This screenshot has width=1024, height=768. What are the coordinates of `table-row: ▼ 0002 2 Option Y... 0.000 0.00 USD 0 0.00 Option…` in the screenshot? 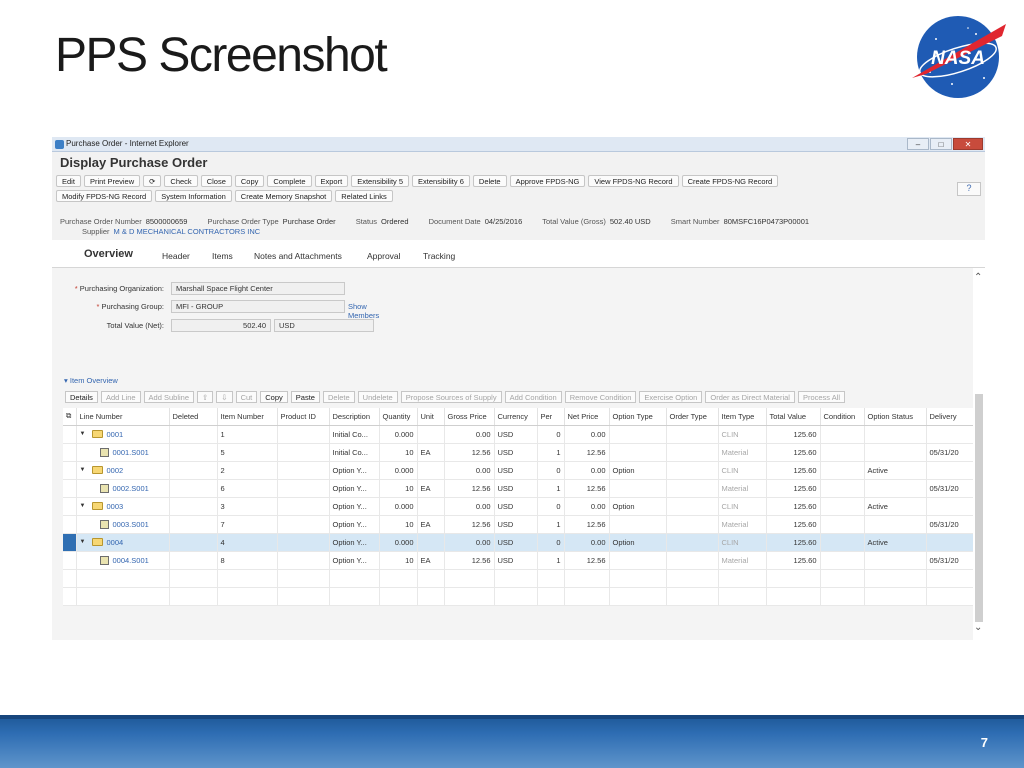 It's located at (518, 470).